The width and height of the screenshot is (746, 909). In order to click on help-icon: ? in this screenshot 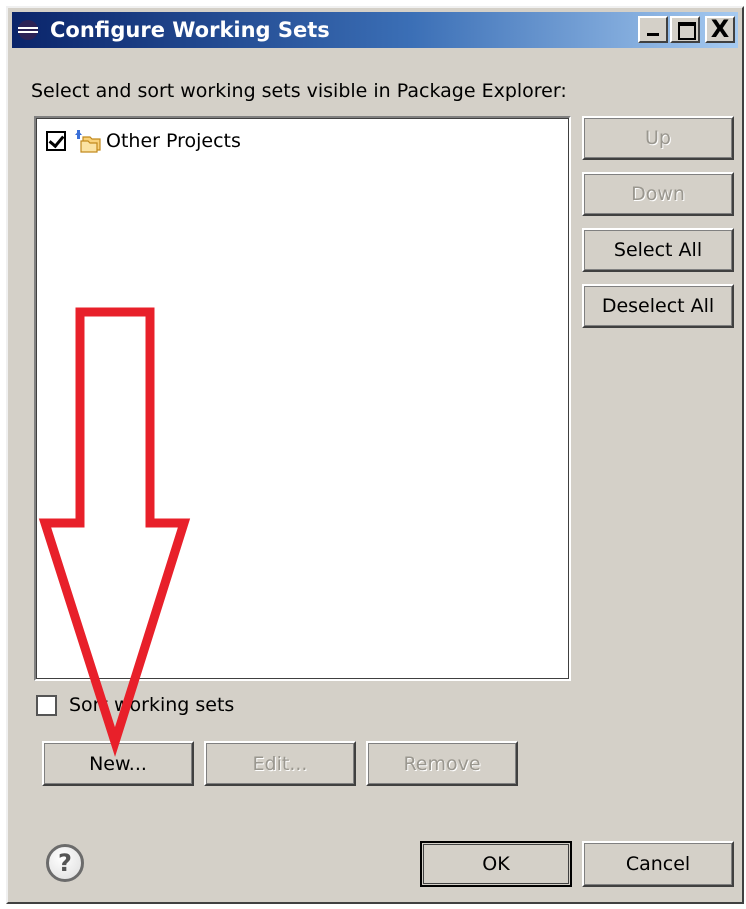, I will do `click(65, 863)`.